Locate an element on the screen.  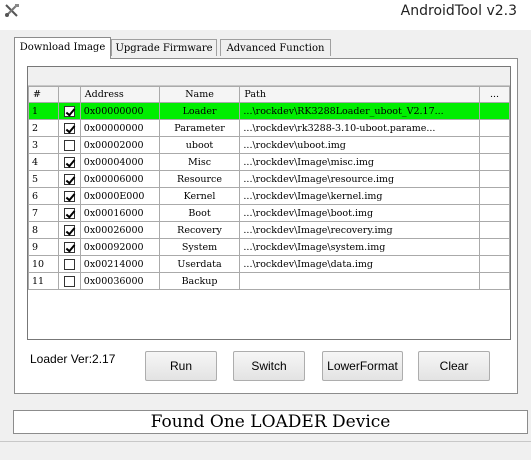
row-name: Backup is located at coordinates (199, 281).